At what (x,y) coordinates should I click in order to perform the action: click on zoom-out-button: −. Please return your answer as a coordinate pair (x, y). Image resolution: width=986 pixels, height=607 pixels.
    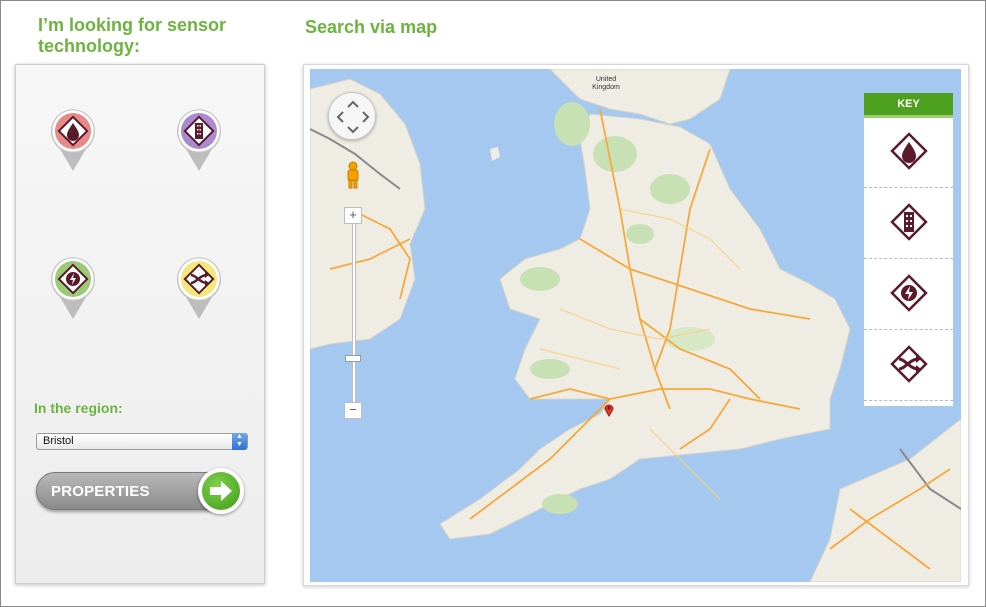
    Looking at the image, I should click on (353, 410).